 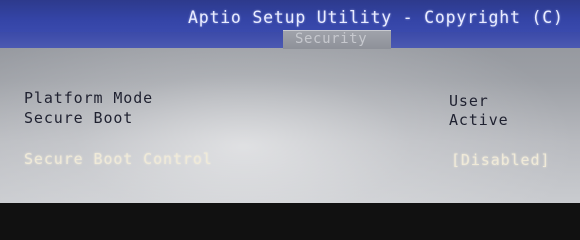 What do you see at coordinates (331, 39) in the screenshot?
I see `tab-security-label: Security` at bounding box center [331, 39].